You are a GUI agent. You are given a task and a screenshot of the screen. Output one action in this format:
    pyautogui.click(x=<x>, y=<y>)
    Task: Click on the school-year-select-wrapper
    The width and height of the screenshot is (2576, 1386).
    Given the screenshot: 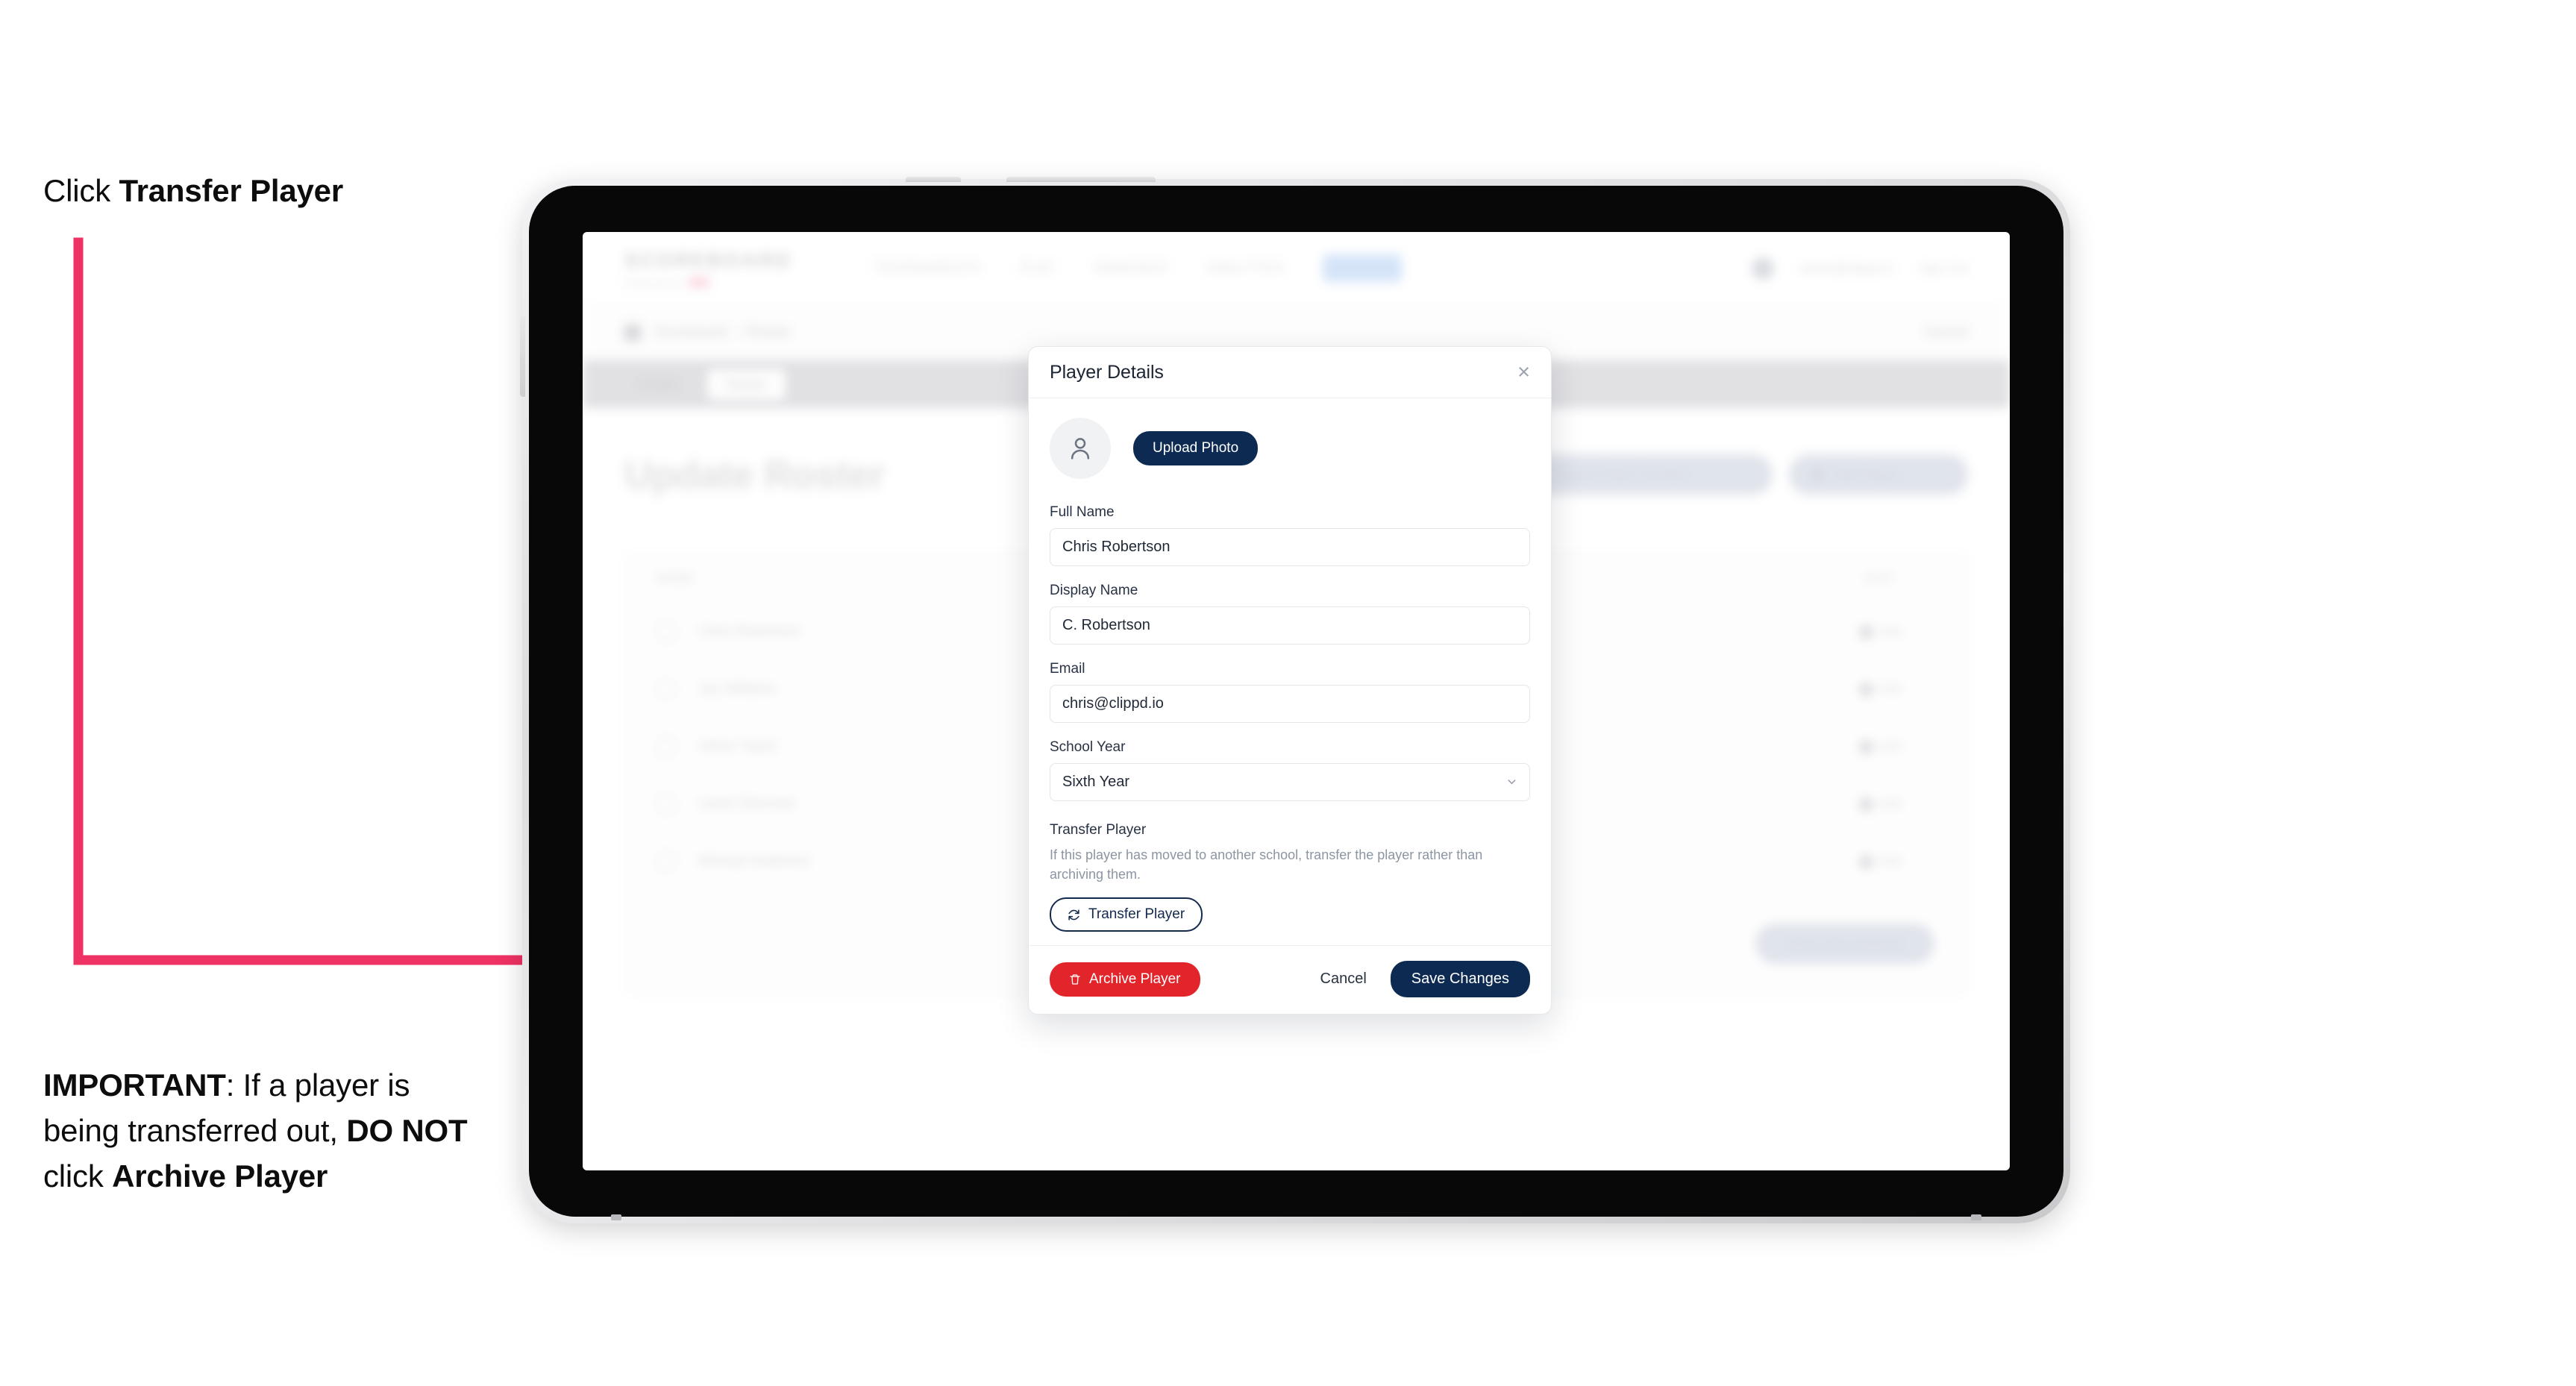 What is the action you would take?
    pyautogui.click(x=1290, y=782)
    